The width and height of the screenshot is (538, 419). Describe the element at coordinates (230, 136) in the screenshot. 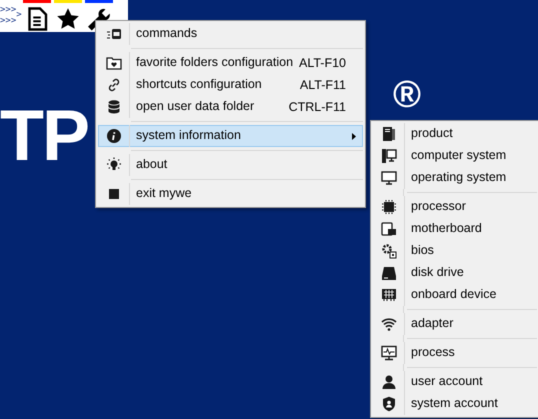

I see `menu-item: system information` at that location.